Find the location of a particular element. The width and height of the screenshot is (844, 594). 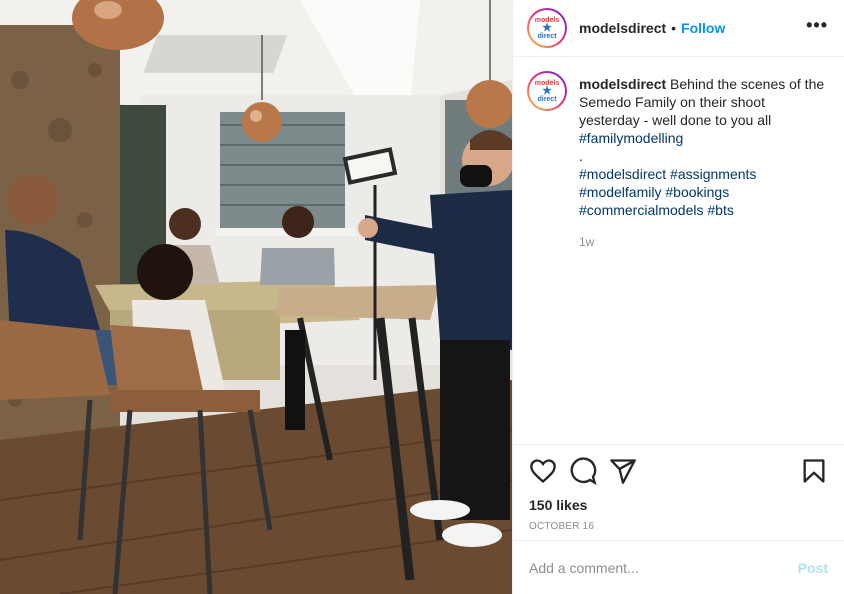

avatar: models ★ direct is located at coordinates (547, 28).